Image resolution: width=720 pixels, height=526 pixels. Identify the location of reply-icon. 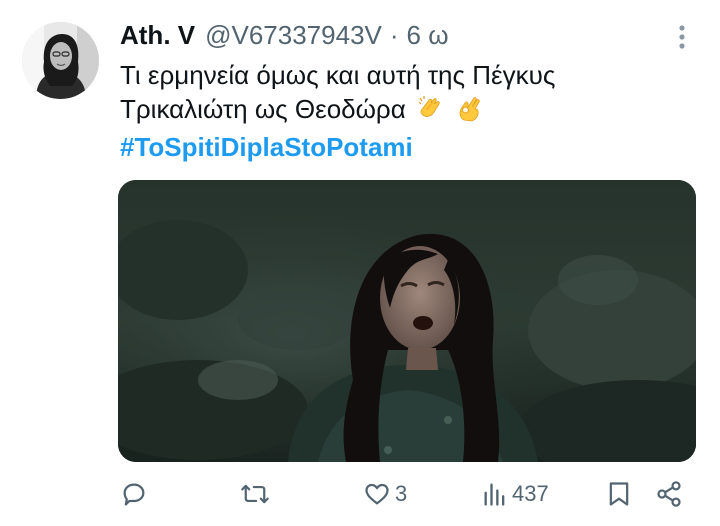
(134, 494).